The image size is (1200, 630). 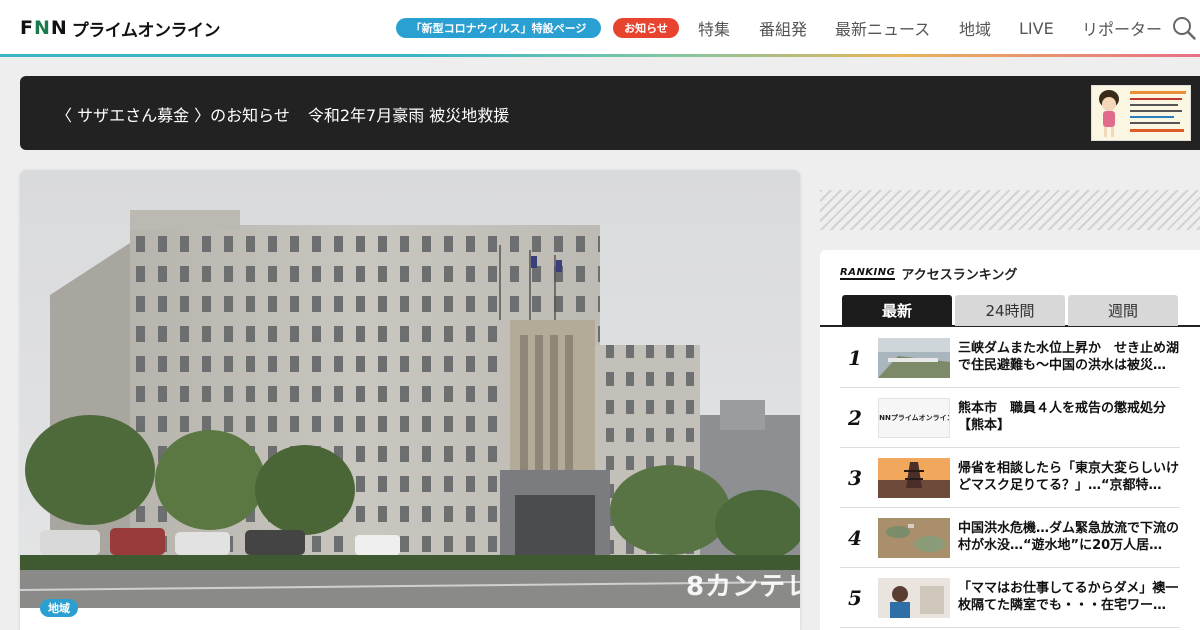 I want to click on site-logo: FNN プライムオンライン, so click(x=120, y=28).